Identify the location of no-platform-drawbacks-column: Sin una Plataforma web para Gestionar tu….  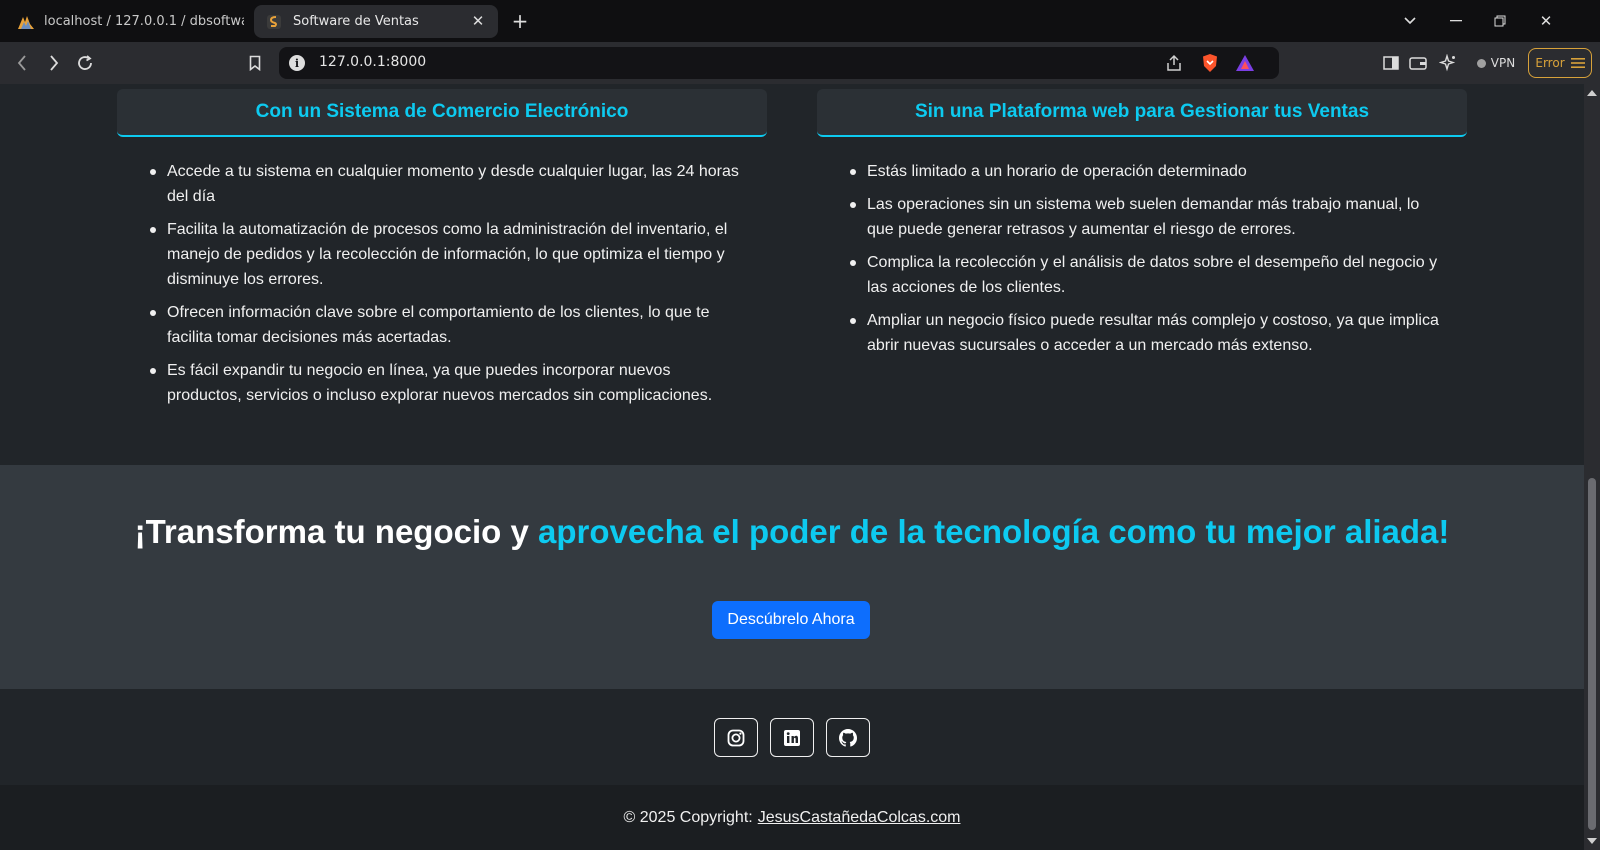
(1142, 227).